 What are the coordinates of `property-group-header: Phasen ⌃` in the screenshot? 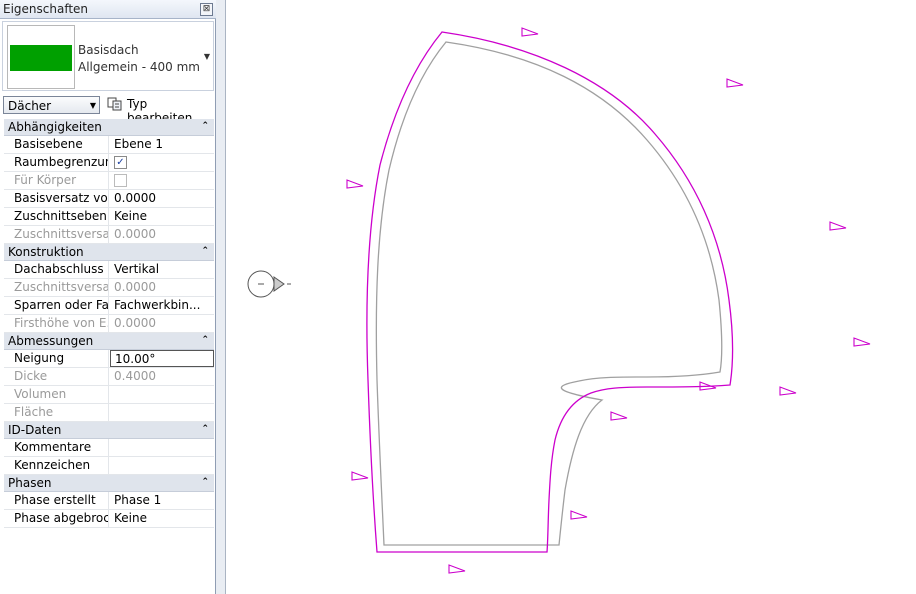 It's located at (109, 483).